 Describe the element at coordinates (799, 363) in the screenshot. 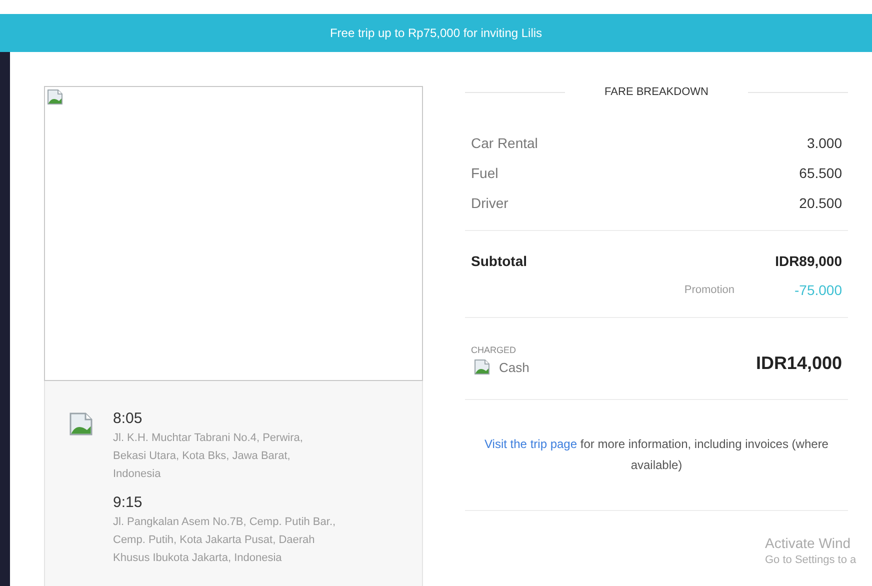

I see `charged-amount: IDR14,000` at that location.